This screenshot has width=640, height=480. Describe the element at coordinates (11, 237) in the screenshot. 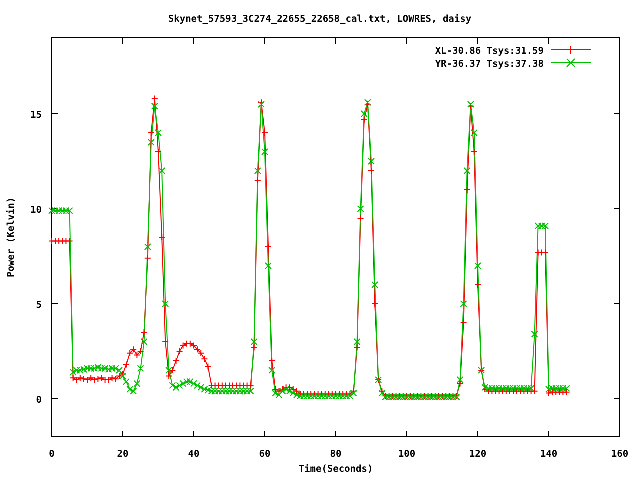

I see `y-axis-title: Power (Kelvin)` at that location.